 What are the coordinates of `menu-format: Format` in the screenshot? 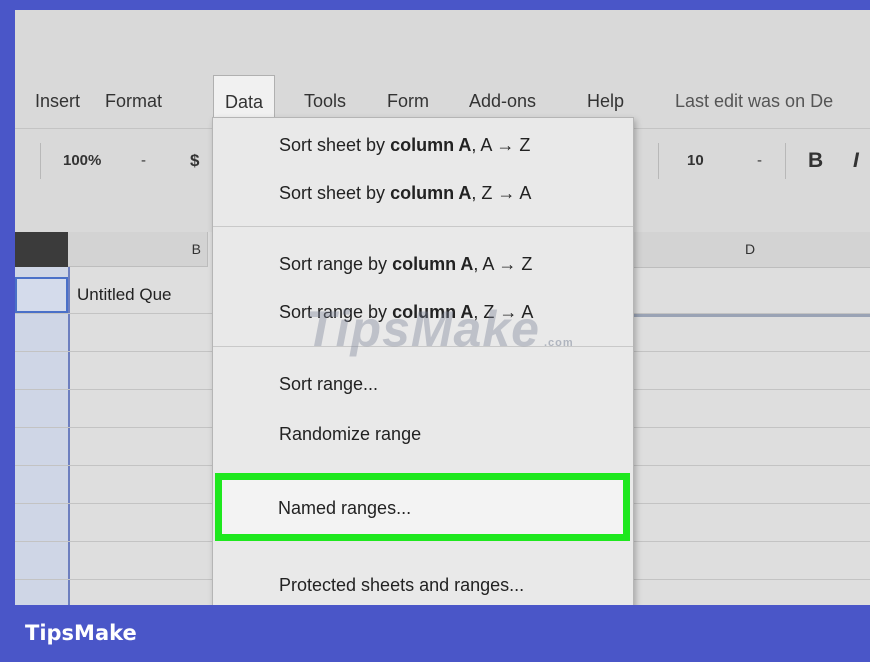 It's located at (133, 101).